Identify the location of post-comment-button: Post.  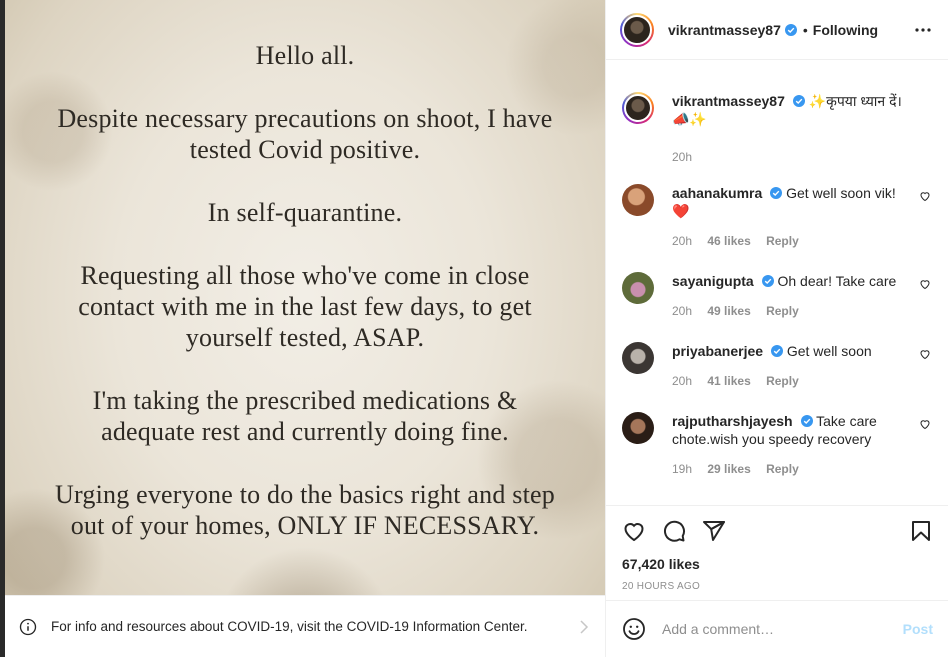
(918, 629).